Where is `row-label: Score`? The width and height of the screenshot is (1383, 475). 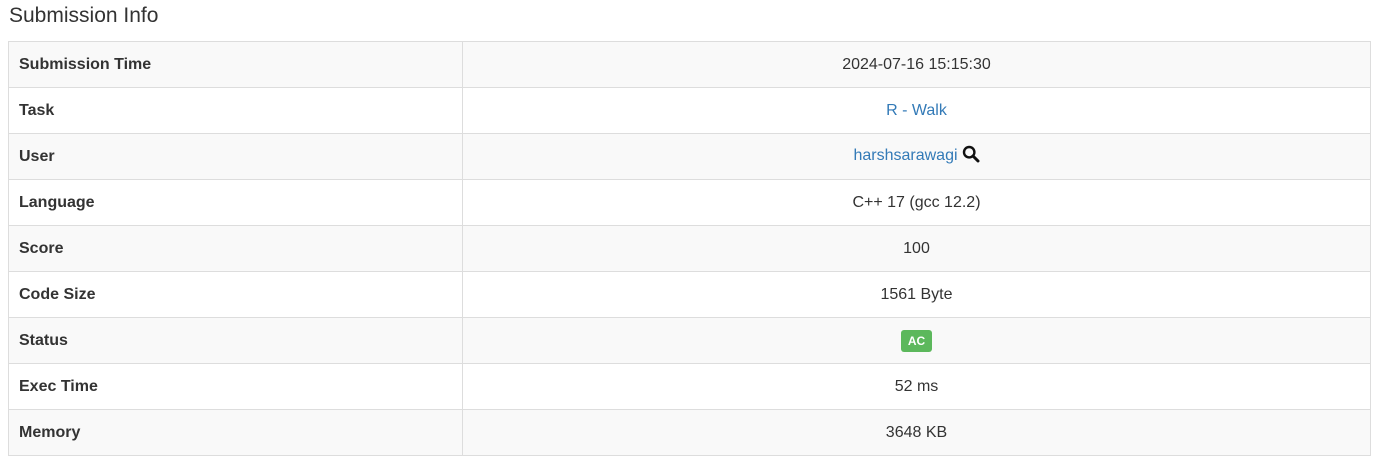 row-label: Score is located at coordinates (235, 248).